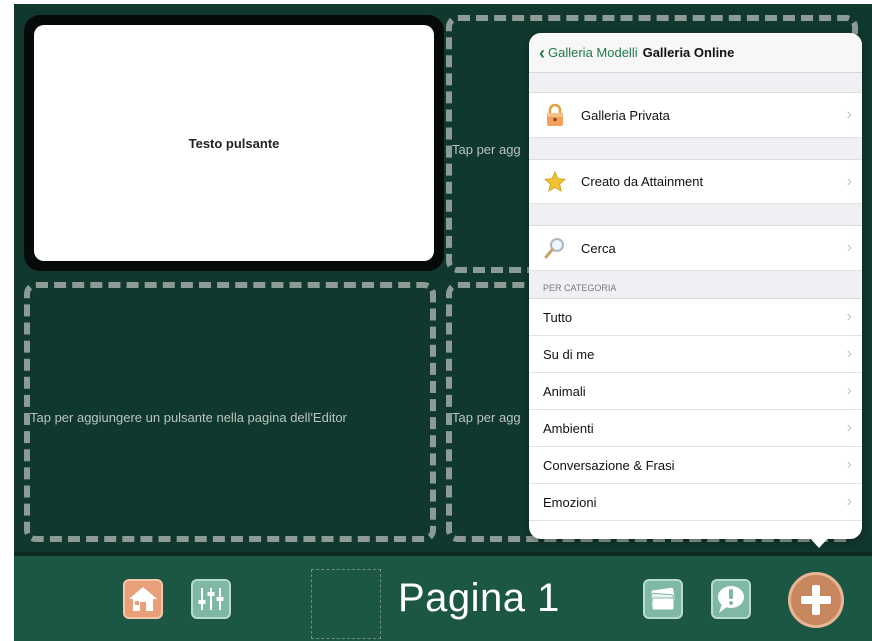 The image size is (872, 641). I want to click on bottom-toolbar: Pagina 1, so click(443, 596).